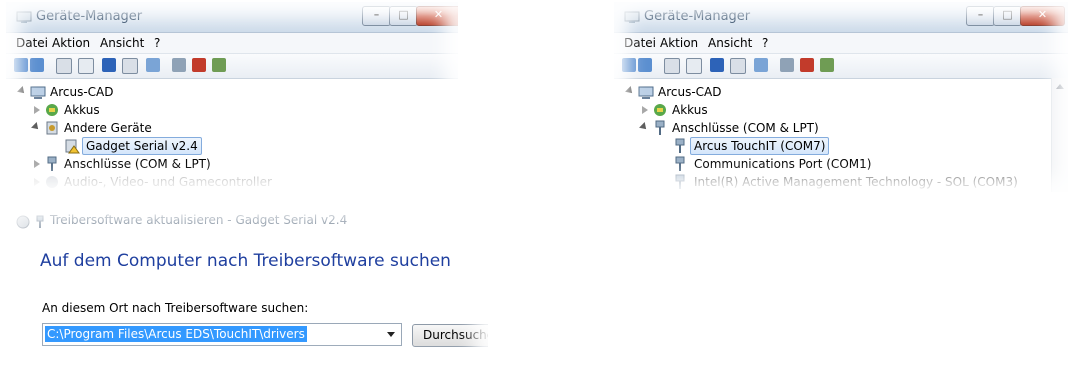  I want to click on unknown-device-icon, so click(52, 128).